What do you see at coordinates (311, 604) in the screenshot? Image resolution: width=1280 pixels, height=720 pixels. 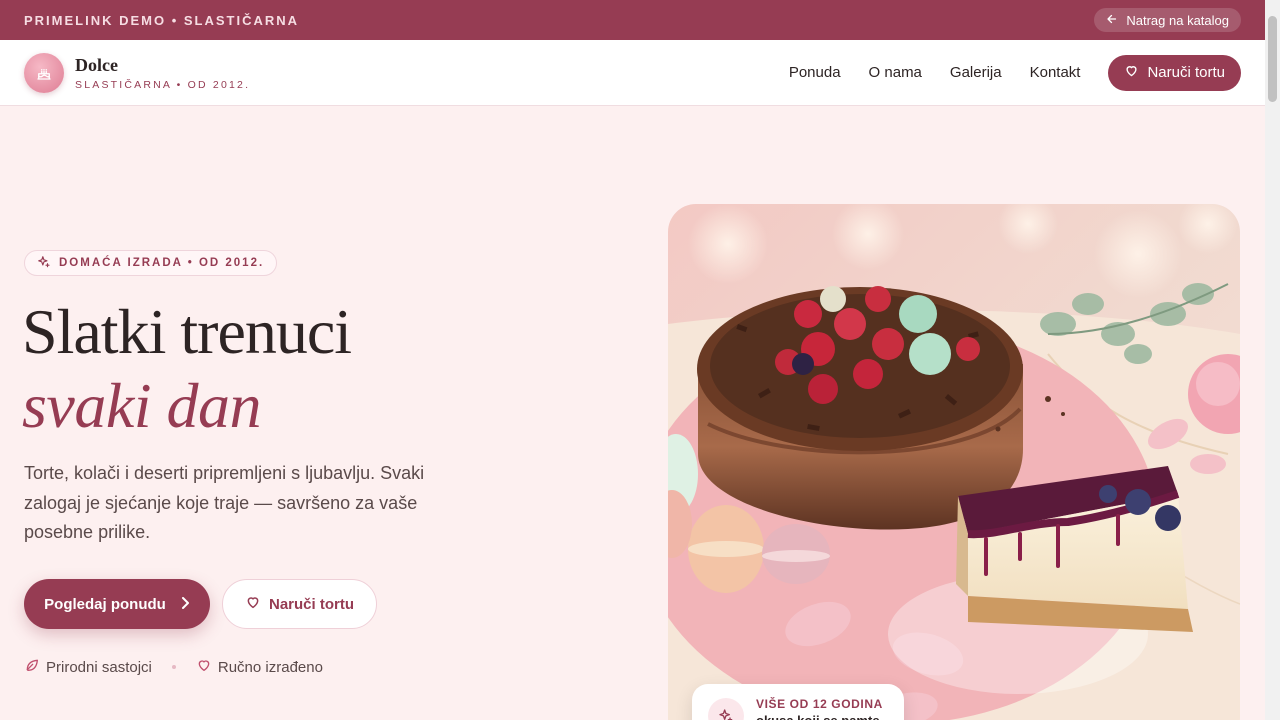 I see `order-cake-outline-label: Naruči tortu` at bounding box center [311, 604].